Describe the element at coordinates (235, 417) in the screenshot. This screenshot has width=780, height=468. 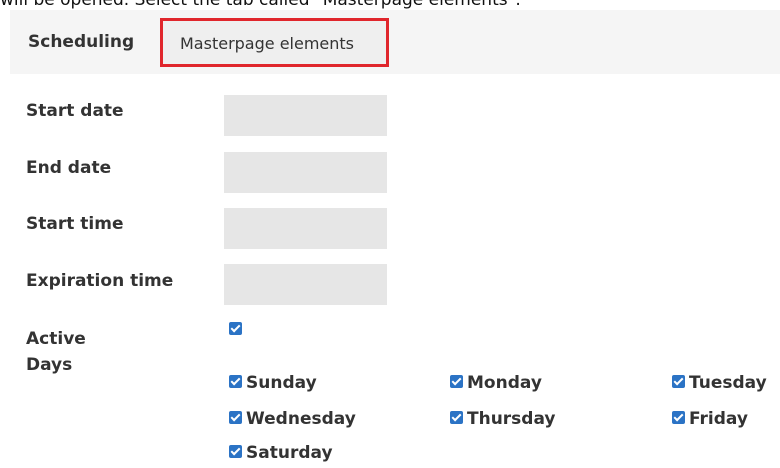
I see `wednesday-checkbox` at that location.